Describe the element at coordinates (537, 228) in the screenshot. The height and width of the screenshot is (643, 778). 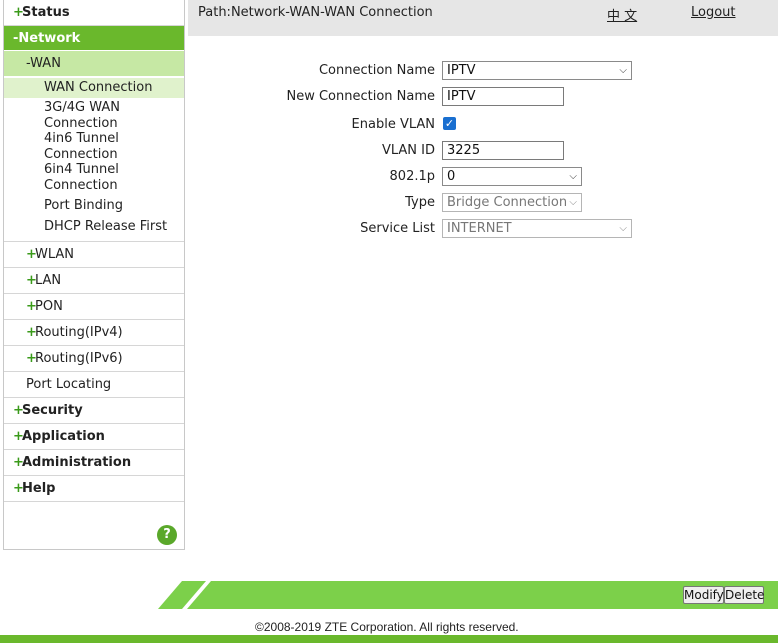
I see `service-list-select: INTERNET ⌵` at that location.